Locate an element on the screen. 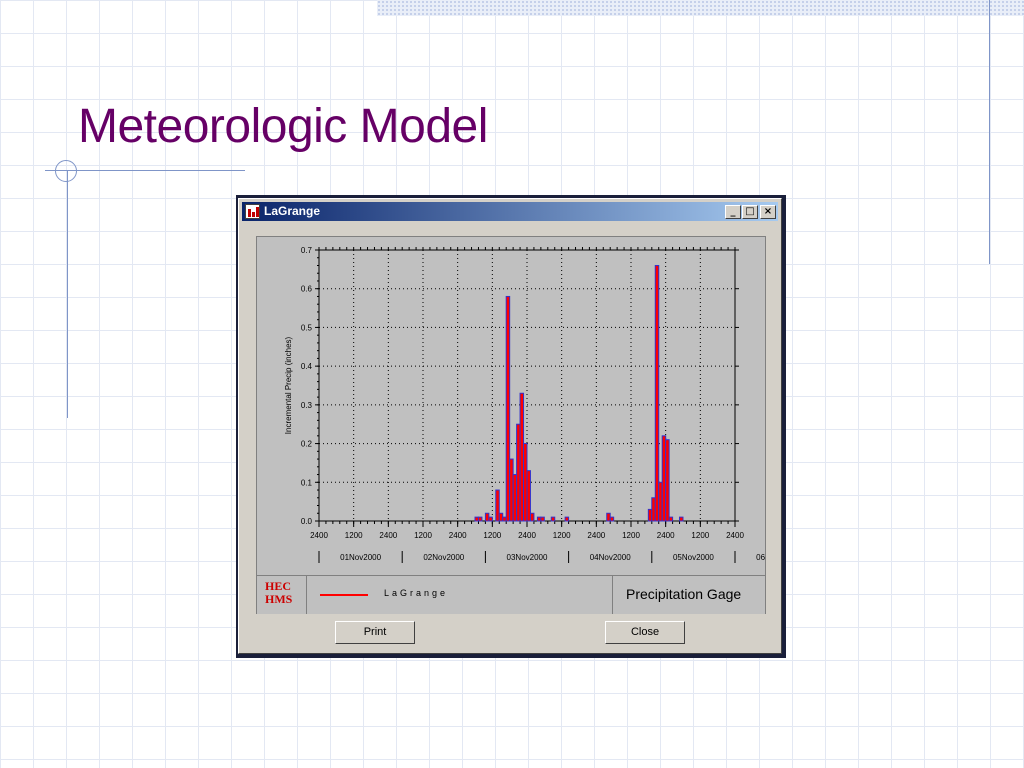  slide-decor-circle is located at coordinates (66, 171).